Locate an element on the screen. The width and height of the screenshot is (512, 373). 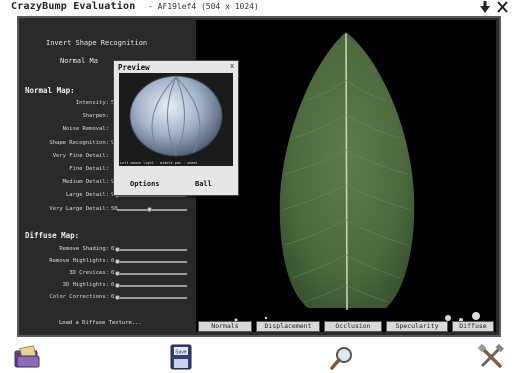
preview-close-icon: x is located at coordinates (232, 66).